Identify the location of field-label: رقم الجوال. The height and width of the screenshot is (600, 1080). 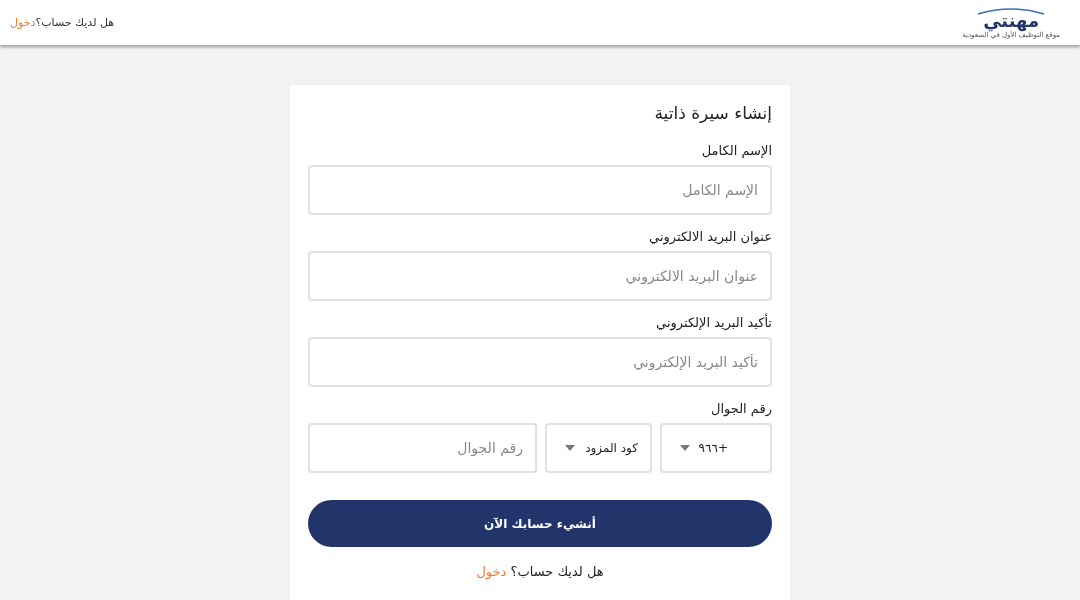
(741, 408).